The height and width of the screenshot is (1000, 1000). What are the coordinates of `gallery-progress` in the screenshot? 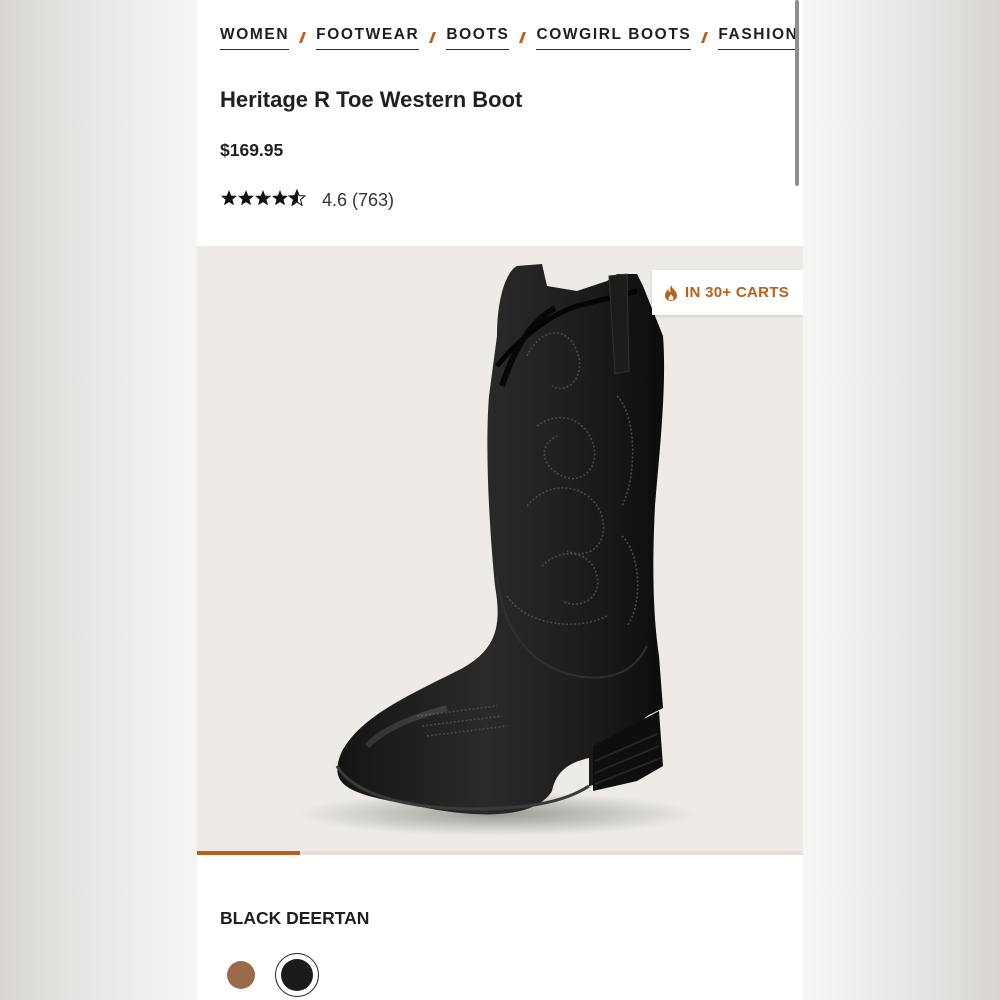 It's located at (500, 853).